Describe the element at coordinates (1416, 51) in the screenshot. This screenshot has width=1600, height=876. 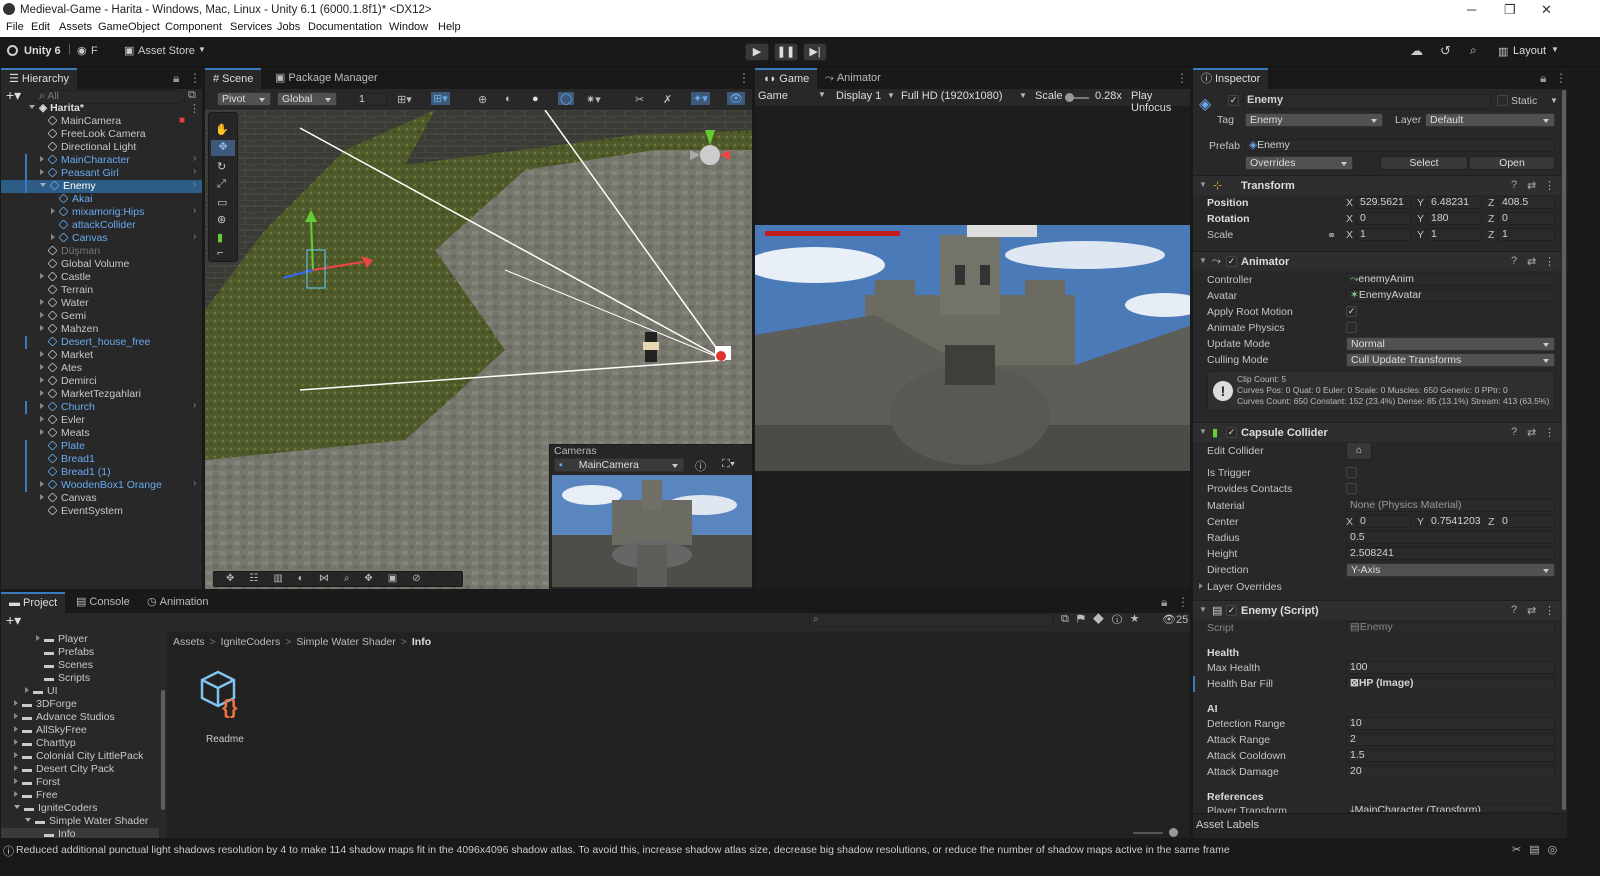
I see `cloud-icon: ☁` at that location.